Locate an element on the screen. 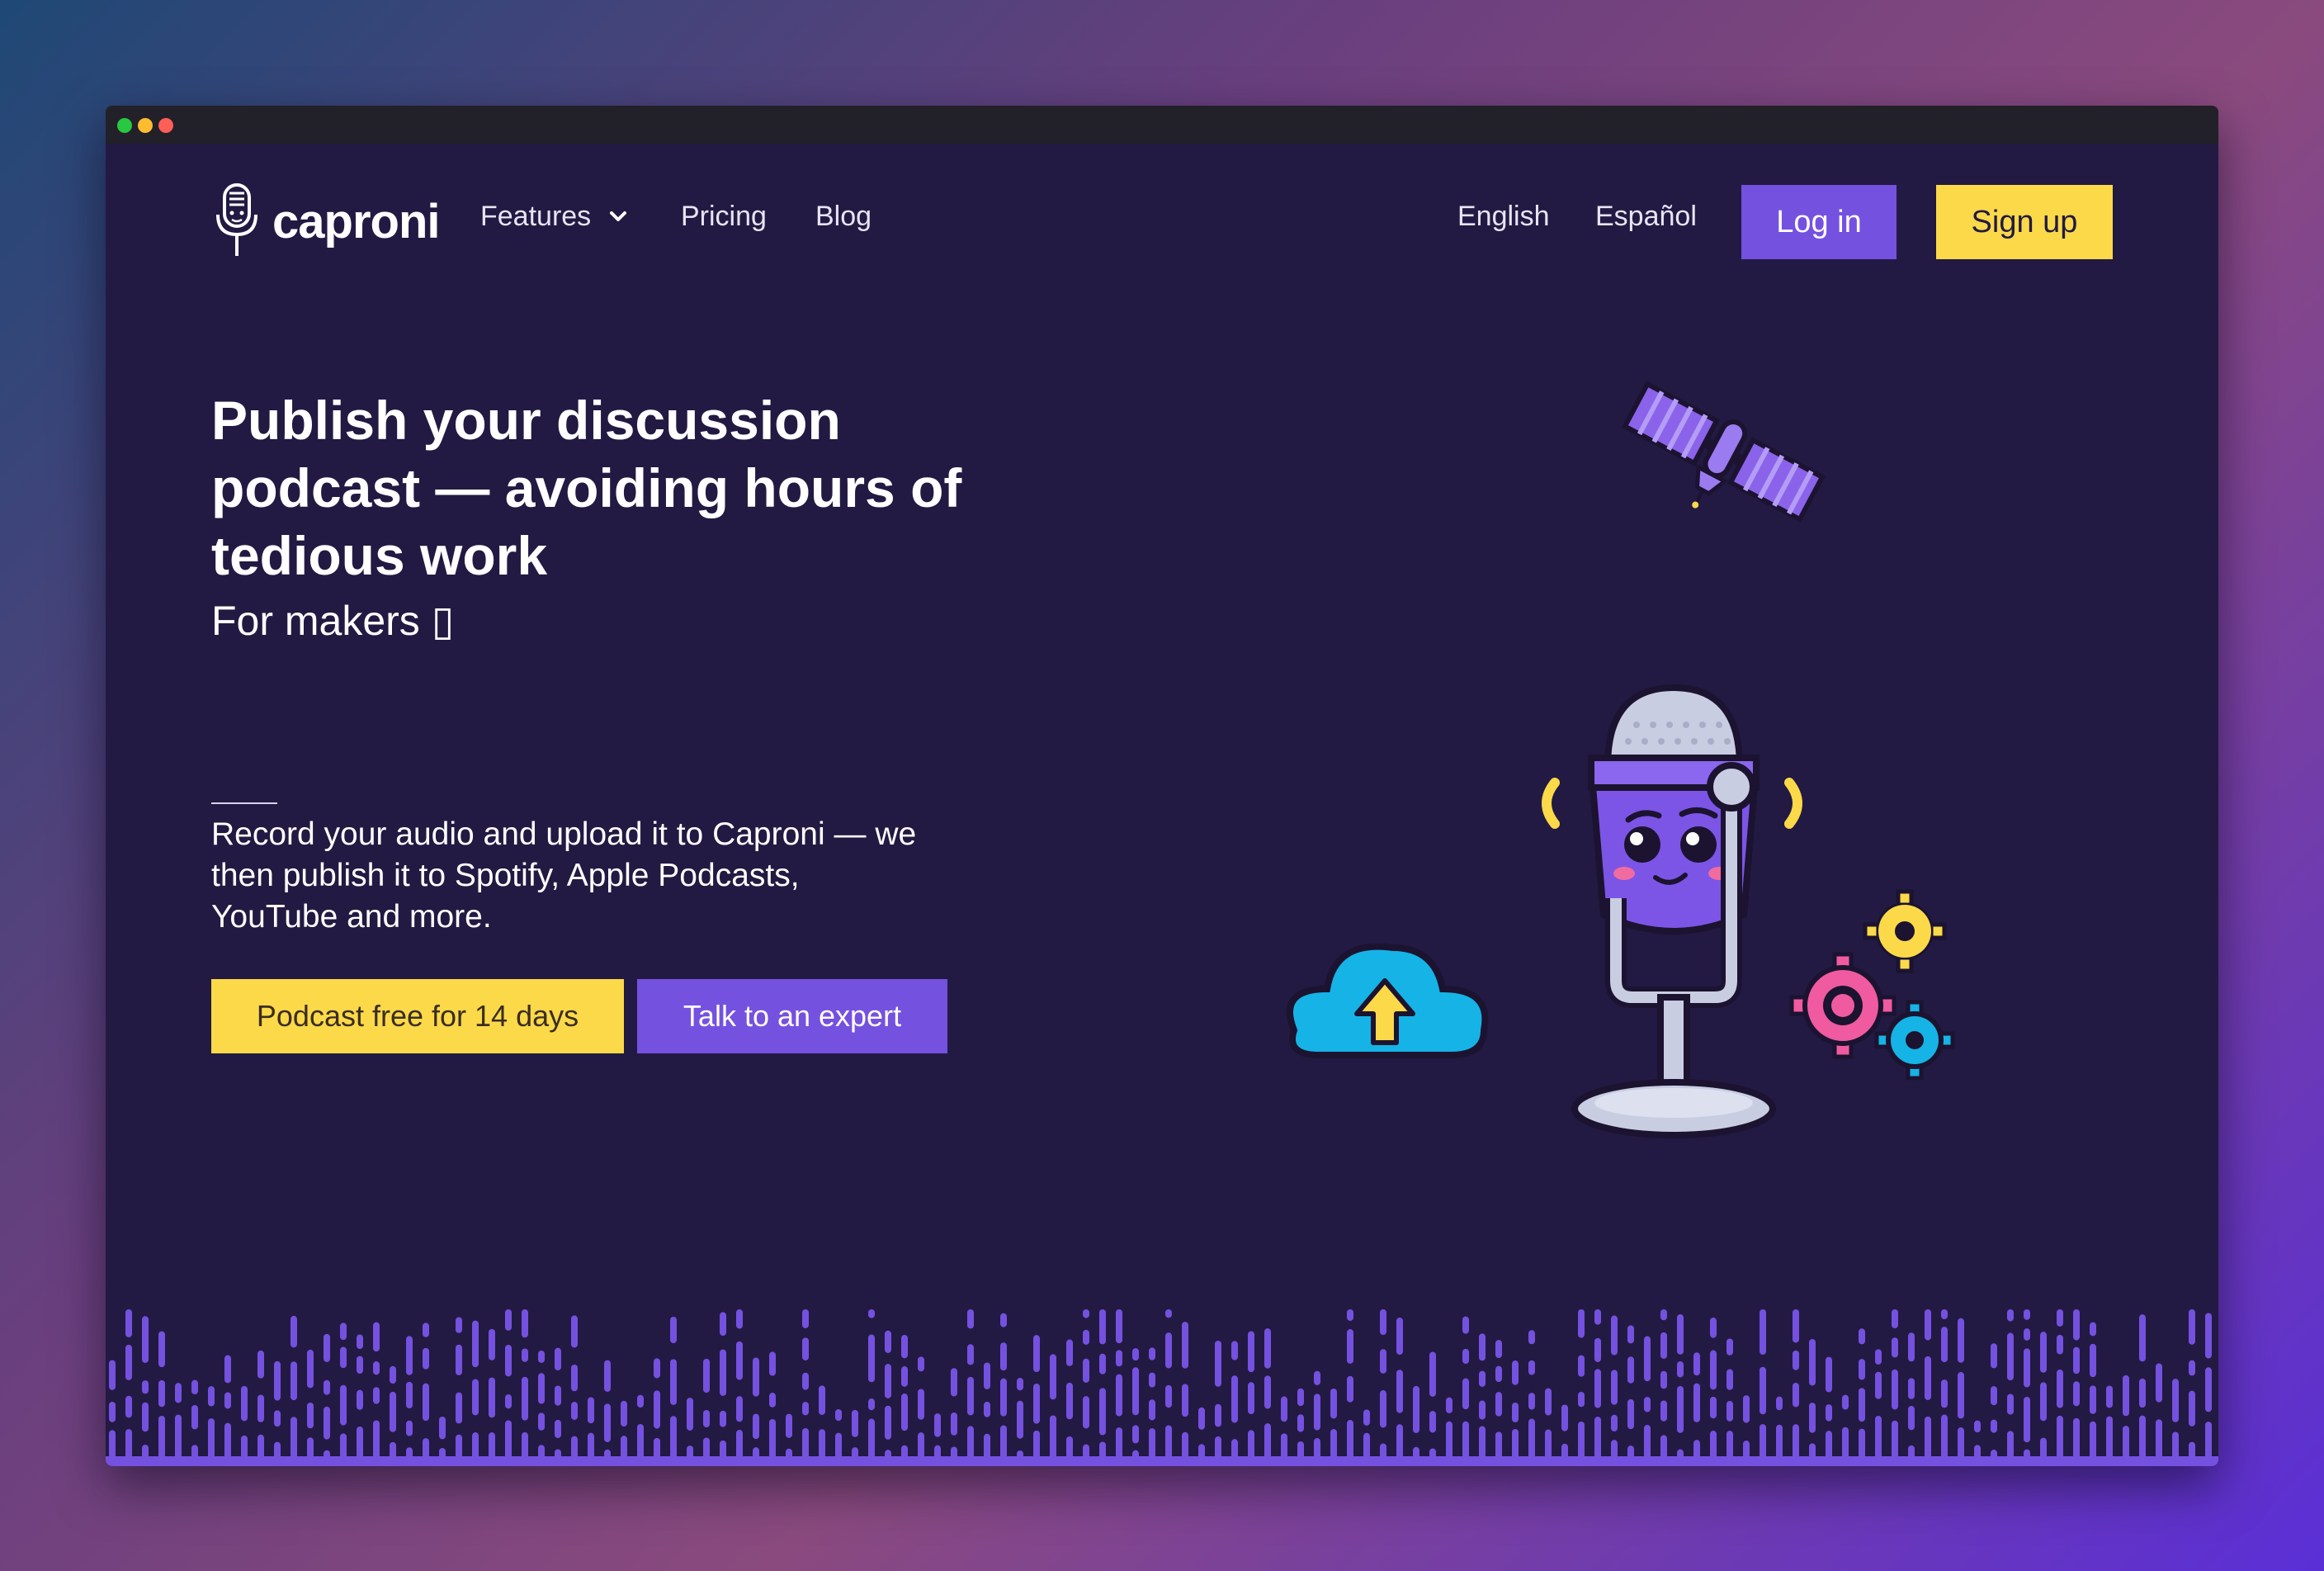 This screenshot has width=2324, height=1571. language-espanol-link: Español is located at coordinates (1646, 216).